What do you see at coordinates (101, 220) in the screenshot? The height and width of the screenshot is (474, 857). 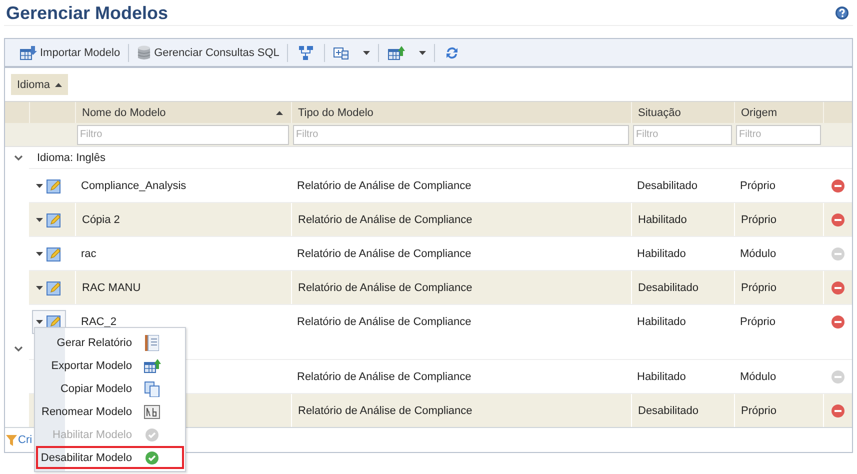 I see `table-cell: Cópia 2` at bounding box center [101, 220].